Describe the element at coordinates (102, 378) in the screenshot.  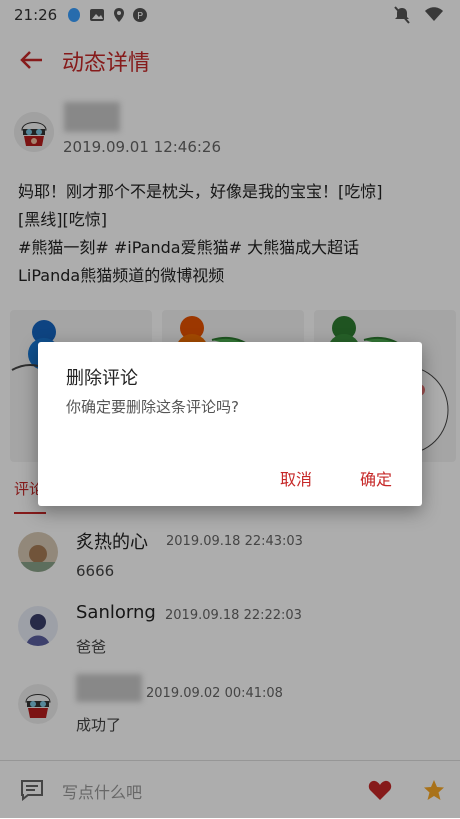
I see `dialog-title: 删除评论` at that location.